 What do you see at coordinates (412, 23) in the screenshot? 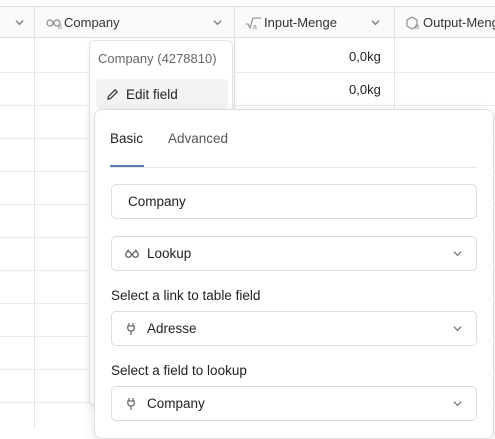
I see `lookup-box-icon: B` at bounding box center [412, 23].